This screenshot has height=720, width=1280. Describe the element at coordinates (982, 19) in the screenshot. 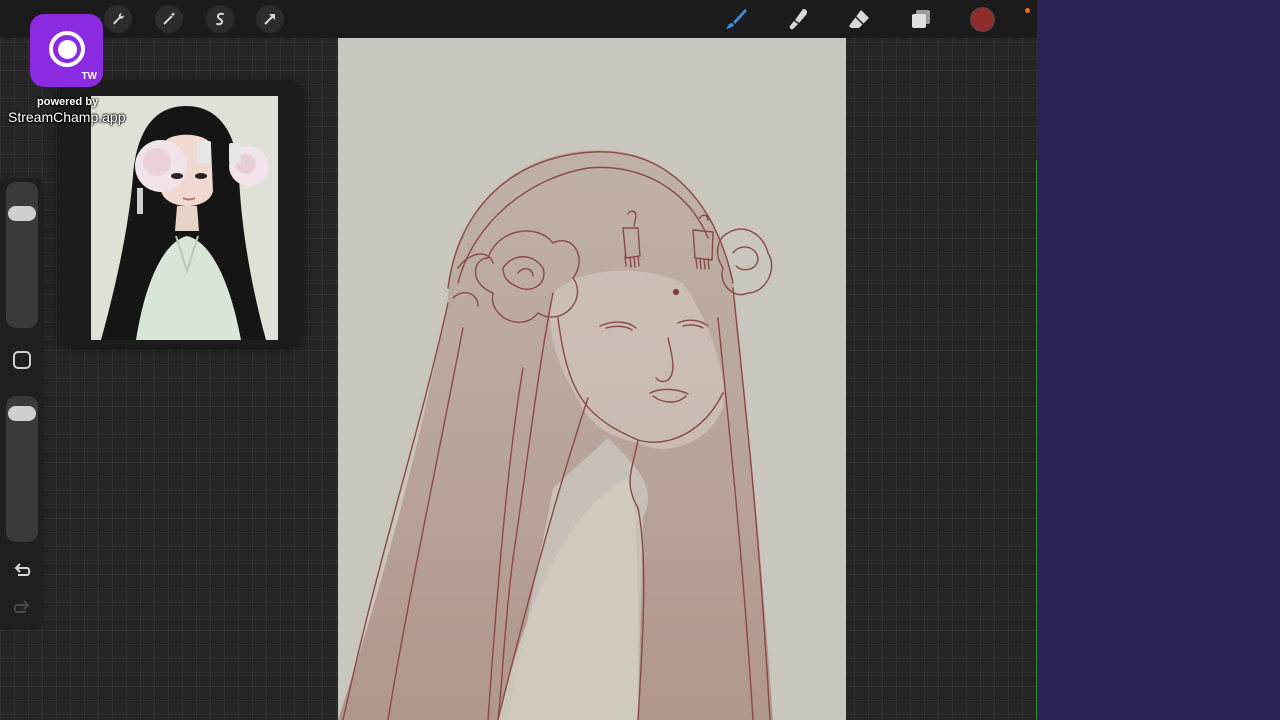

I see `color-swatch` at that location.